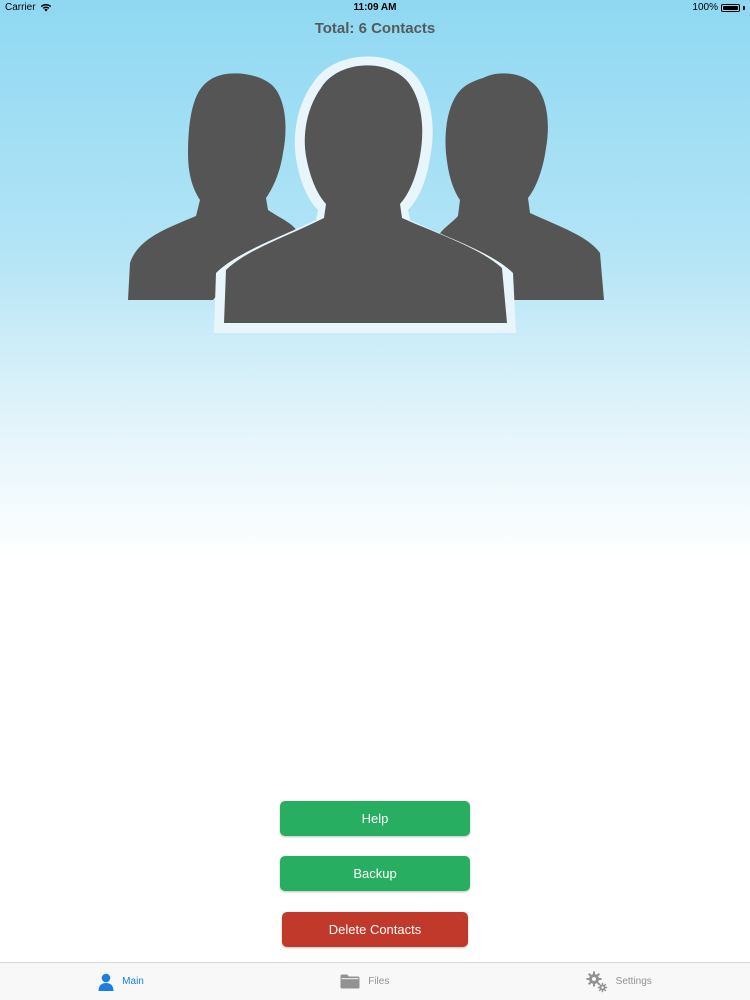 This screenshot has width=750, height=1000. I want to click on tab-files-label: Files, so click(379, 981).